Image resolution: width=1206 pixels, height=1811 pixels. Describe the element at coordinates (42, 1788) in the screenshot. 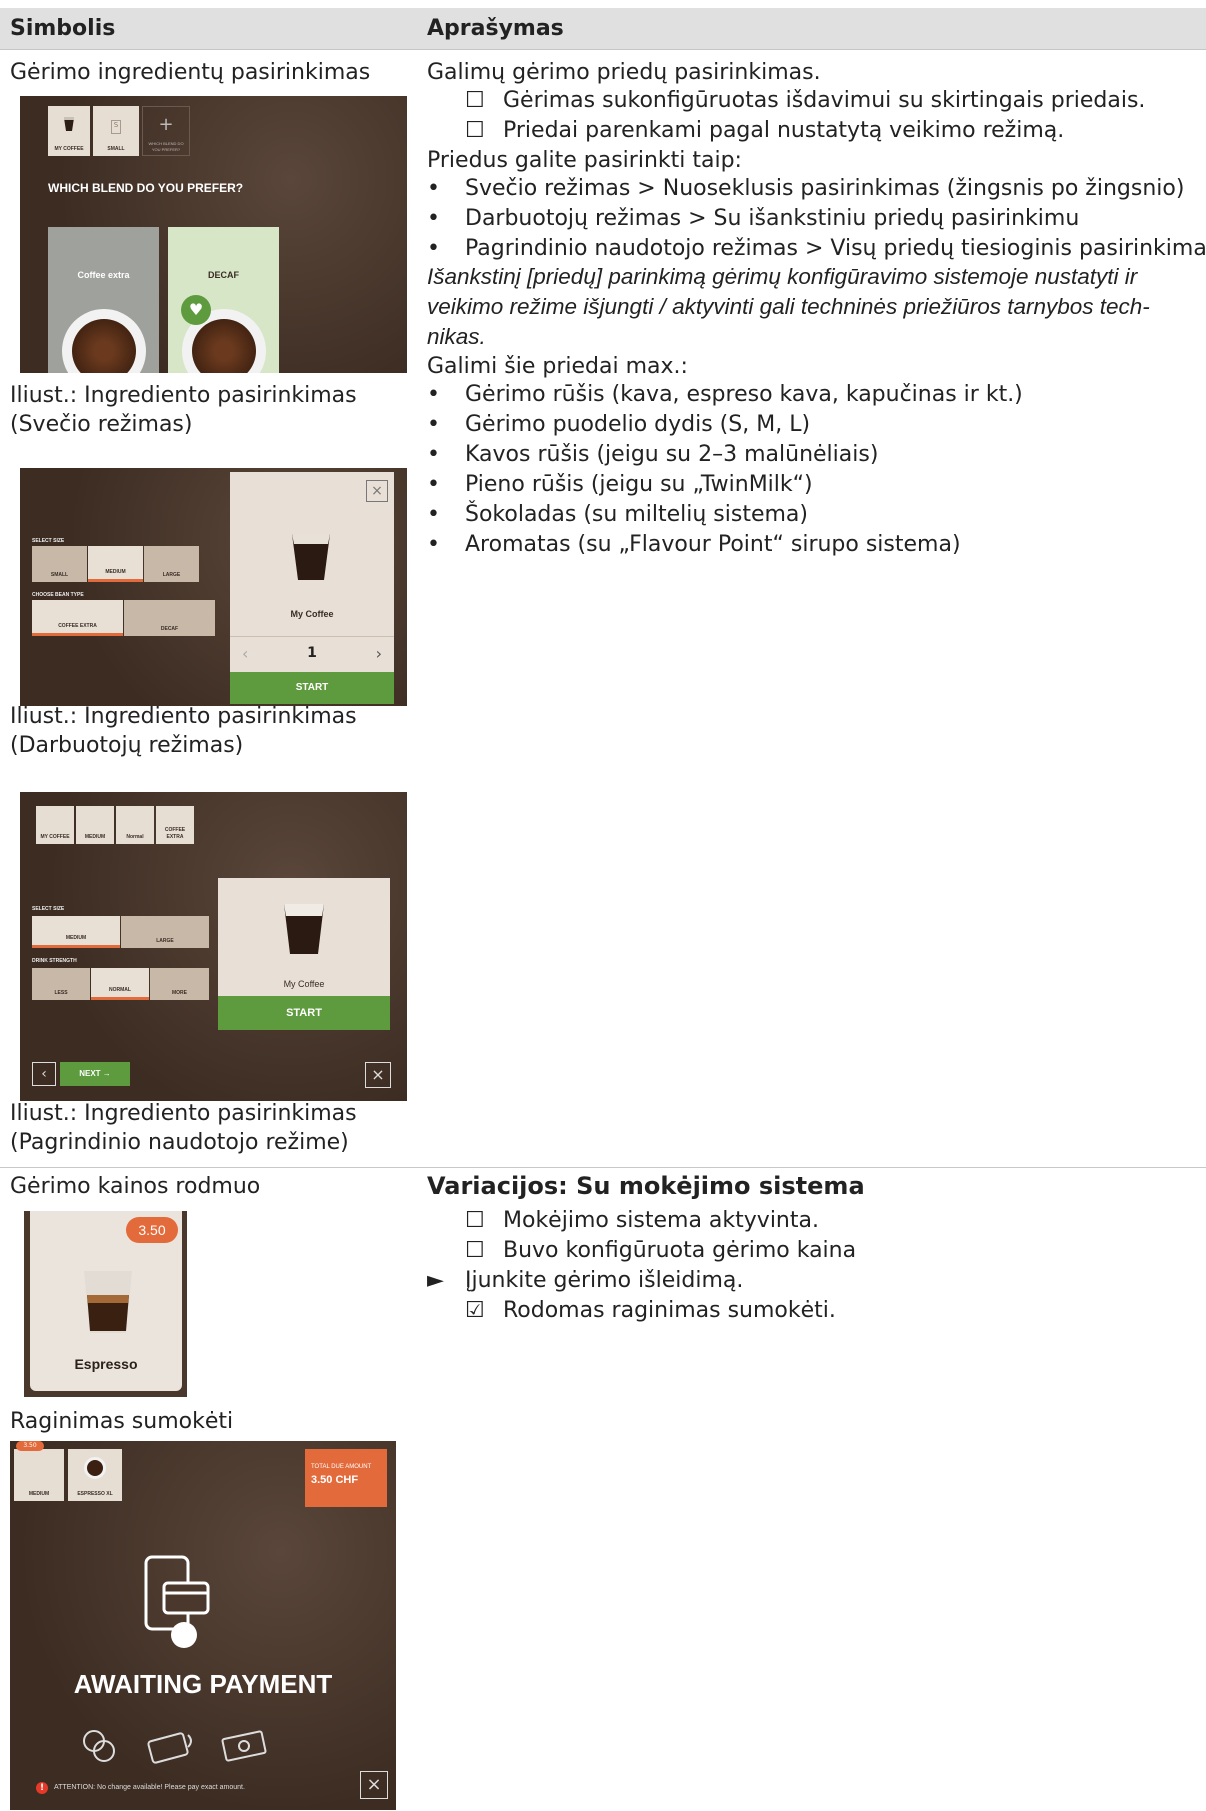

I see `warning-icon: !` at that location.